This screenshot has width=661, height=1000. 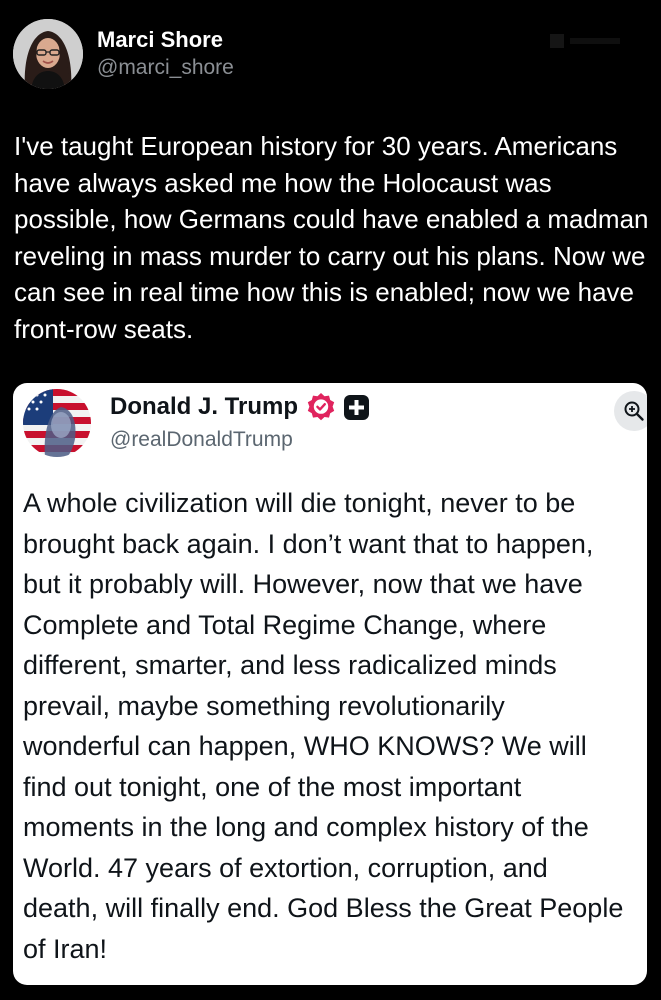 I want to click on verified-badge-icon, so click(x=321, y=407).